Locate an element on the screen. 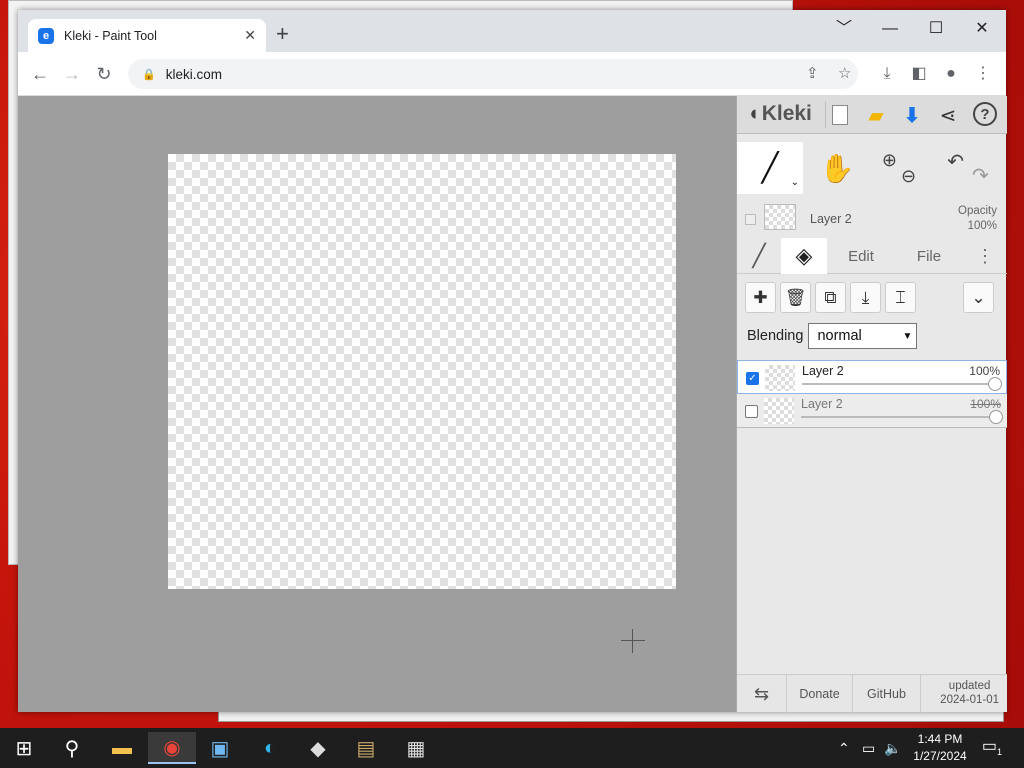 The height and width of the screenshot is (768, 1024). opacity-label: Opacity is located at coordinates (977, 211).